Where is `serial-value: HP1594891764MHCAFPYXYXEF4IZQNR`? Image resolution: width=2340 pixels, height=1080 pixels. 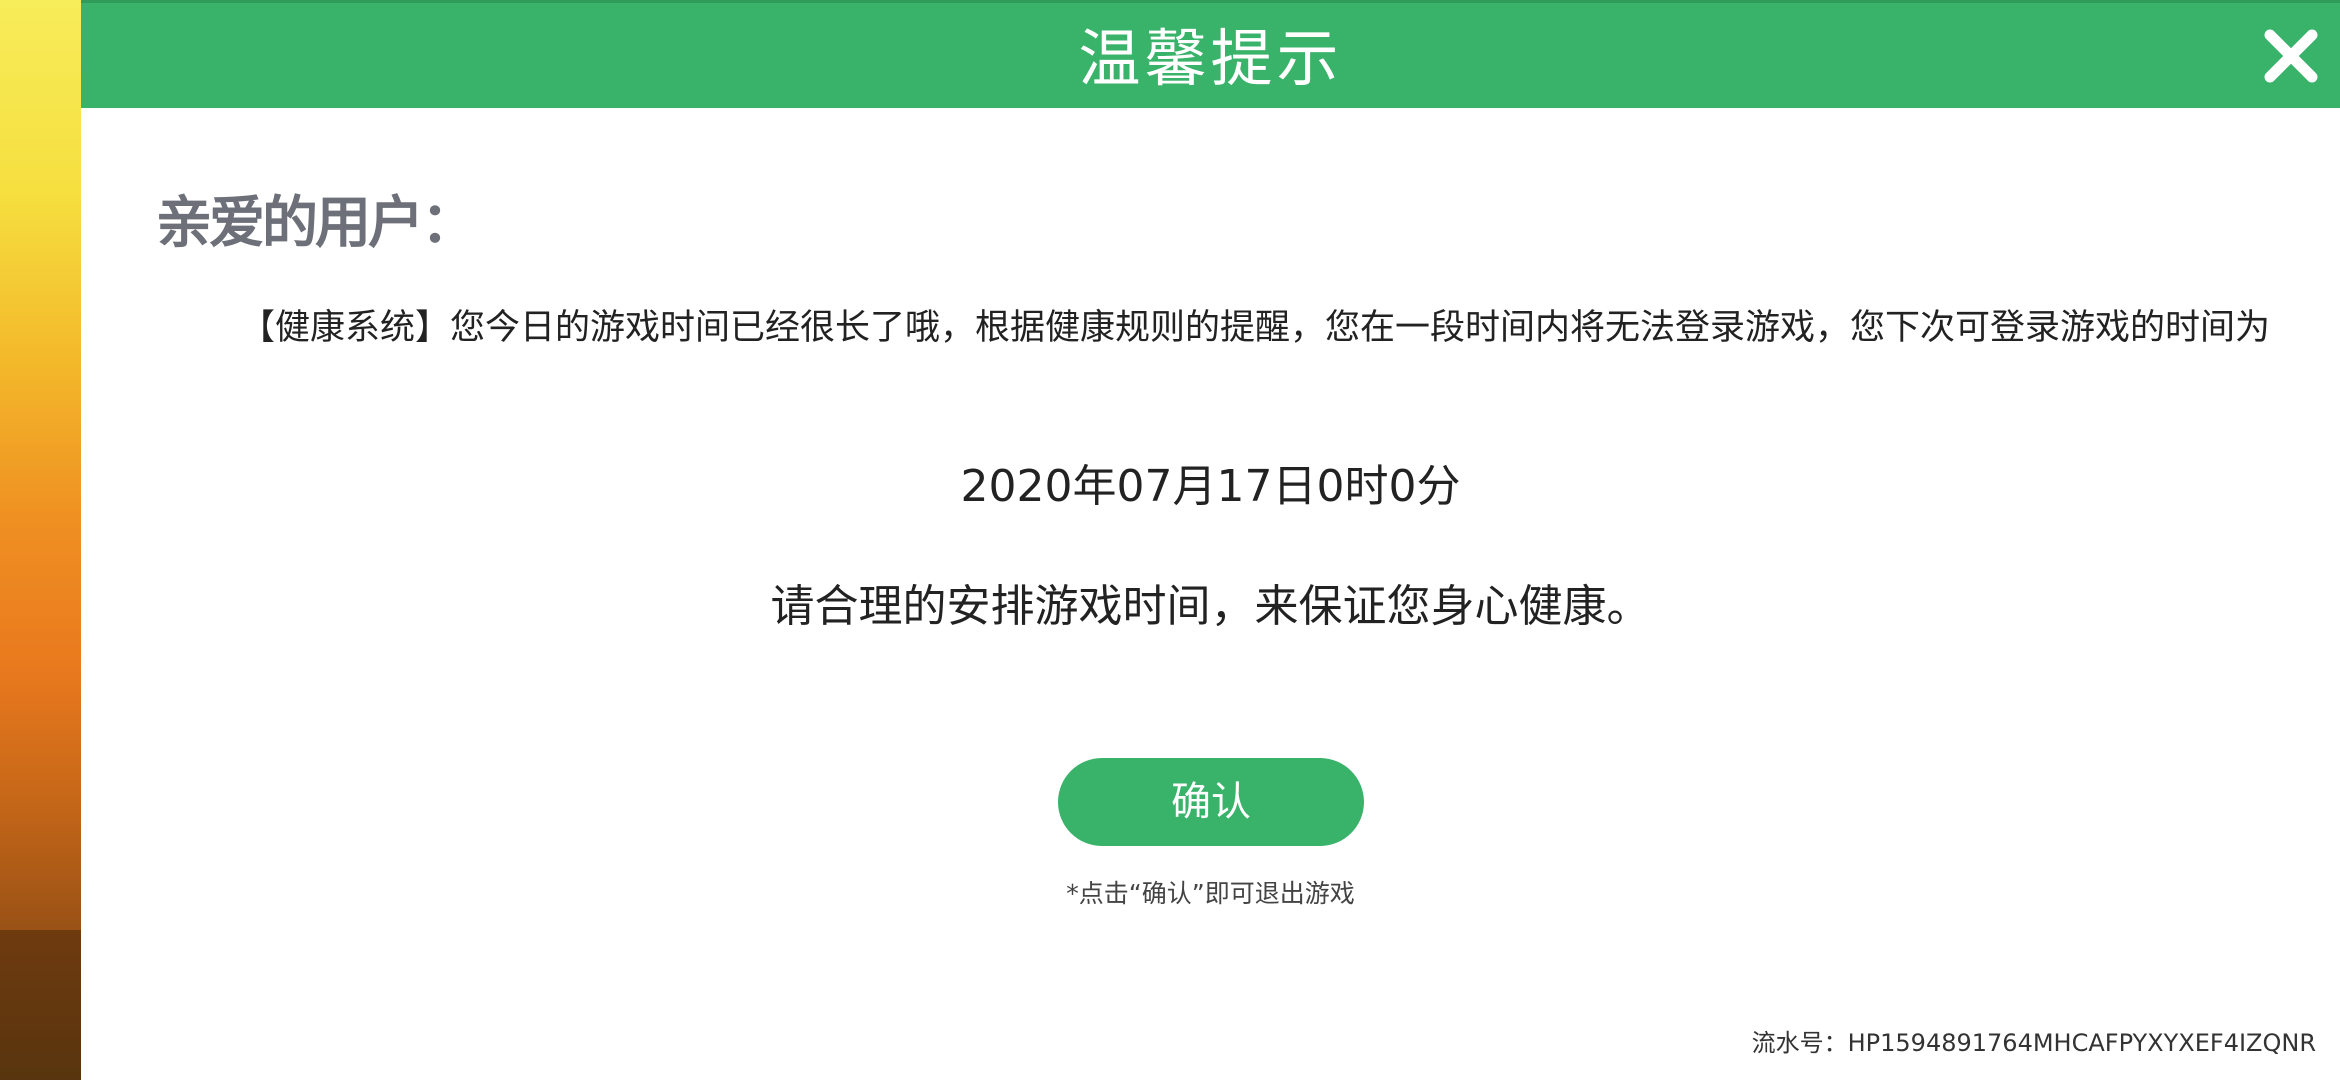 serial-value: HP1594891764MHCAFPYXYXEF4IZQNR is located at coordinates (2081, 1043).